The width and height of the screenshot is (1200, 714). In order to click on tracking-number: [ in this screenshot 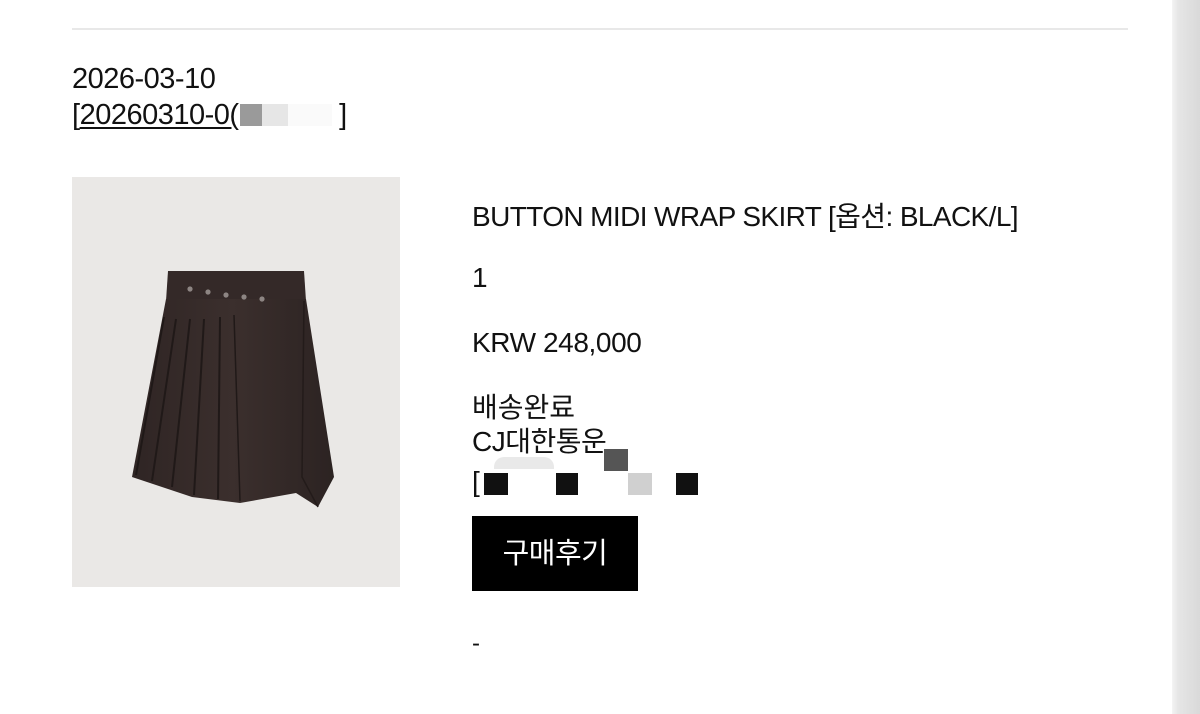, I will do `click(585, 474)`.